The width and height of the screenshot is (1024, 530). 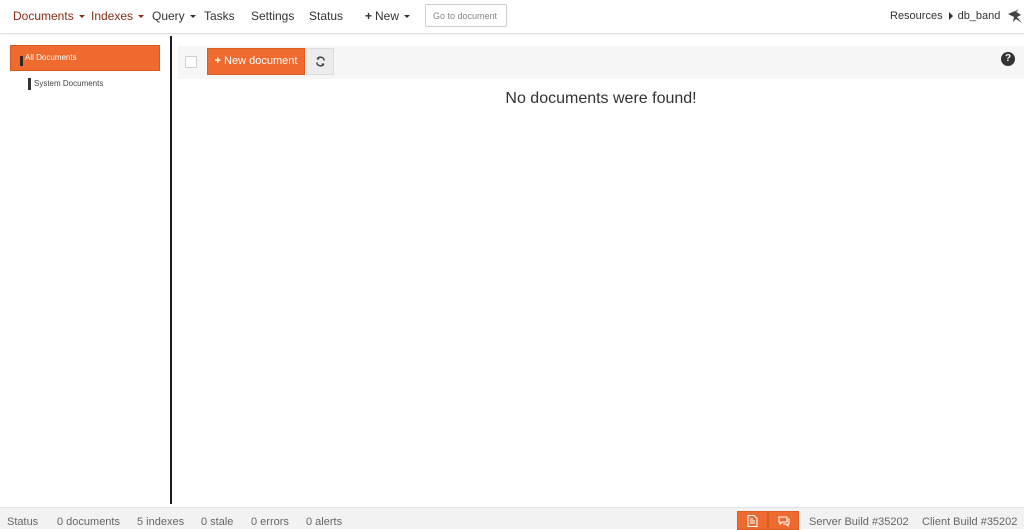 I want to click on collection-system-documents: System Documents, so click(x=65, y=84).